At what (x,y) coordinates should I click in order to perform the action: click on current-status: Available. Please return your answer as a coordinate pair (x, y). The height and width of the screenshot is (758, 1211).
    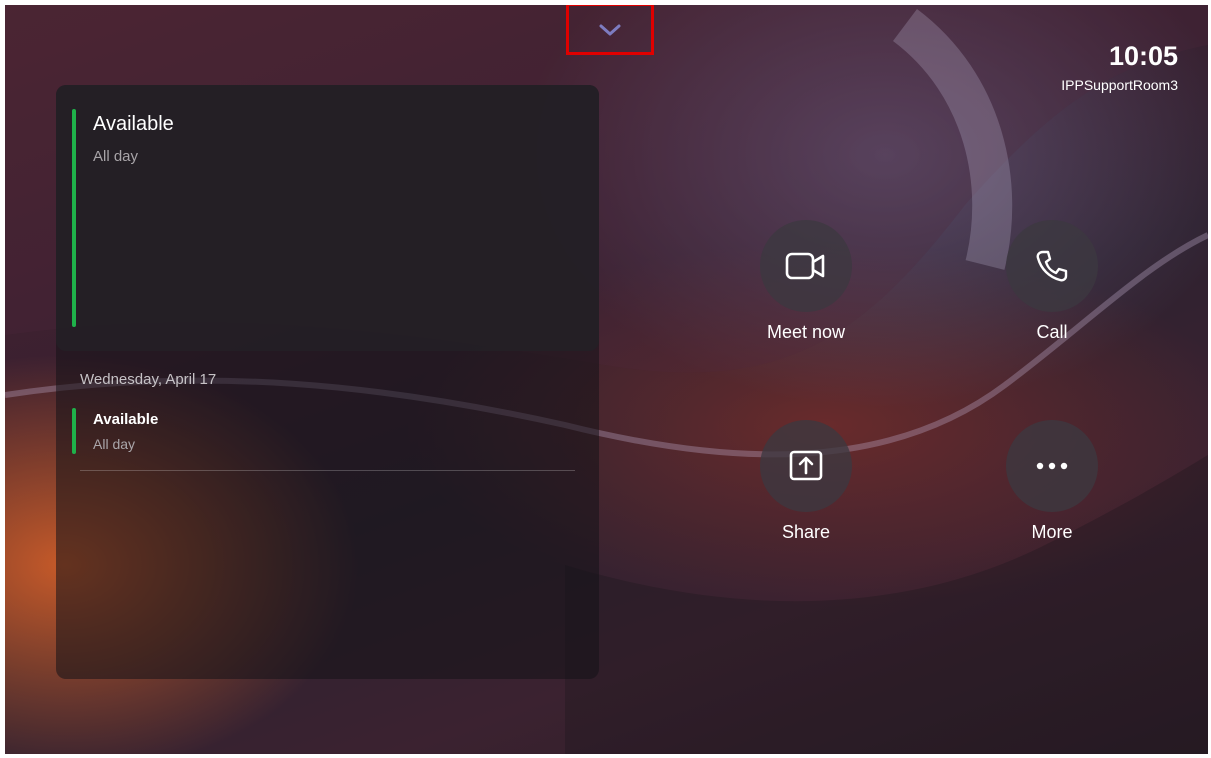
    Looking at the image, I should click on (133, 124).